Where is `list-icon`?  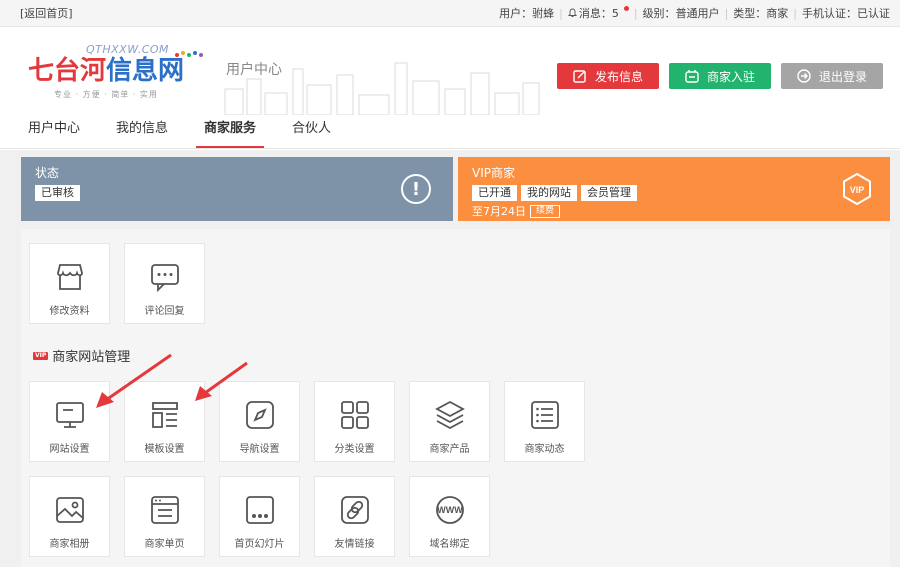 list-icon is located at coordinates (544, 415).